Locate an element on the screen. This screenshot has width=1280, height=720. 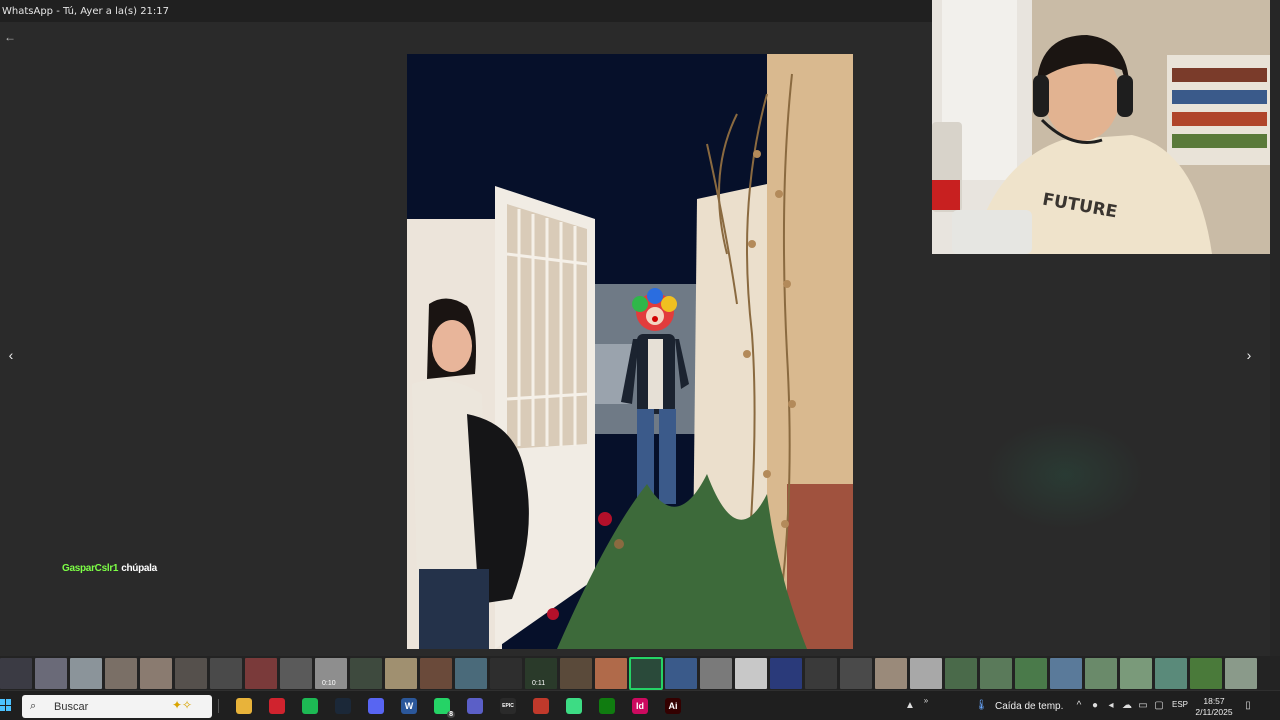
steam-icon is located at coordinates (343, 706).